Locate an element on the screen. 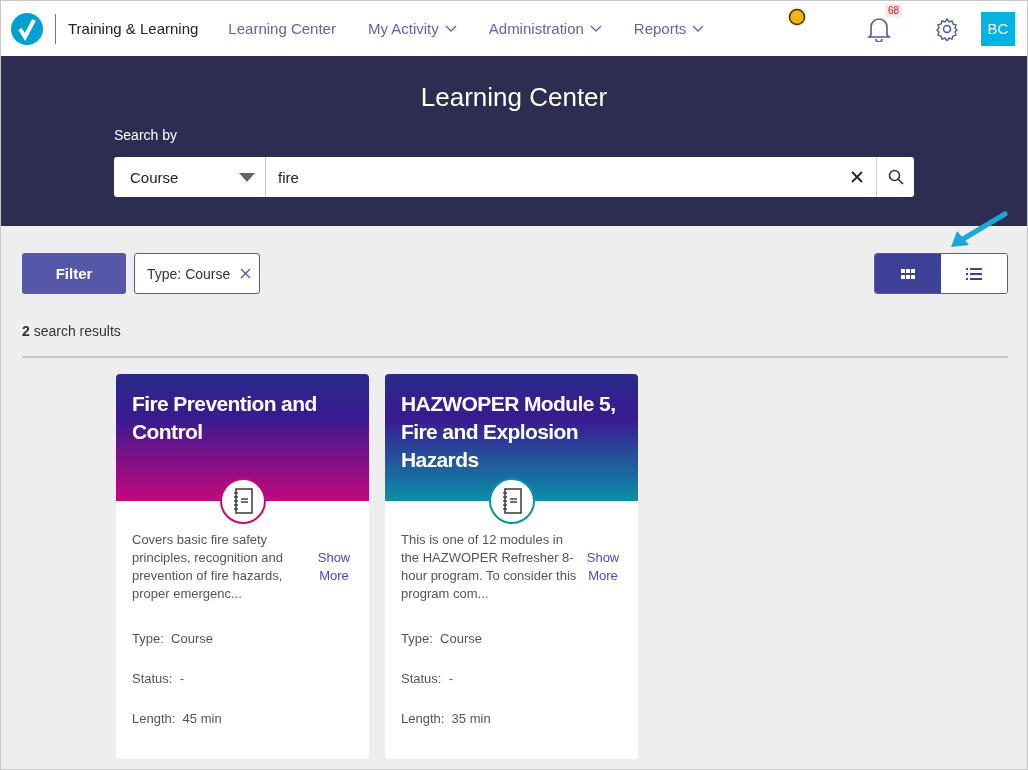 The image size is (1028, 770). settings-icon is located at coordinates (947, 28).